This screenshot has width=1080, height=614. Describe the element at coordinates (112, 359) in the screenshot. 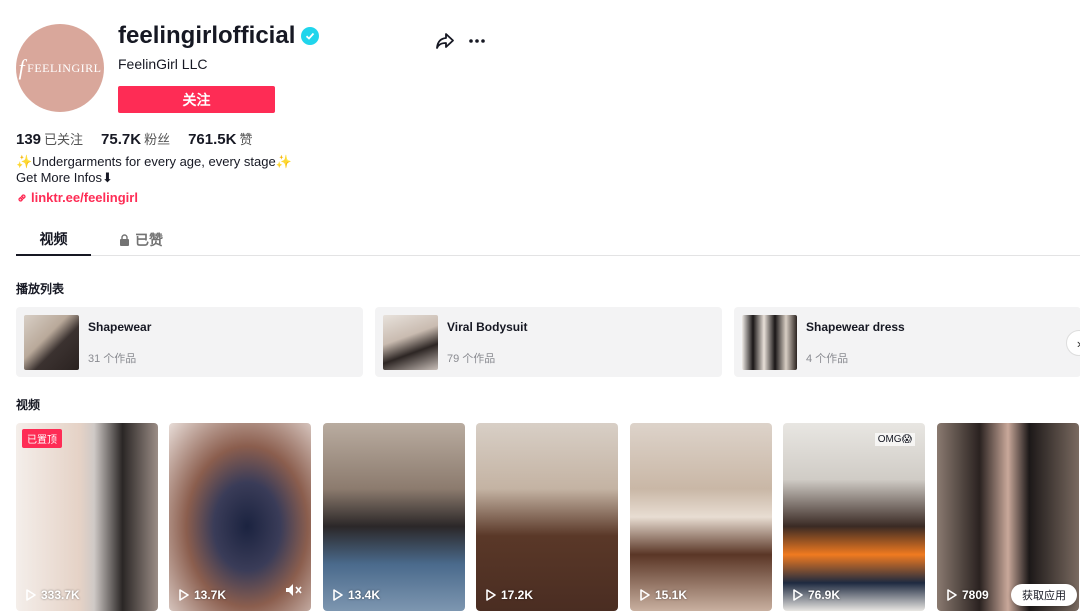

I see `playlist-count: 31 个作品` at that location.